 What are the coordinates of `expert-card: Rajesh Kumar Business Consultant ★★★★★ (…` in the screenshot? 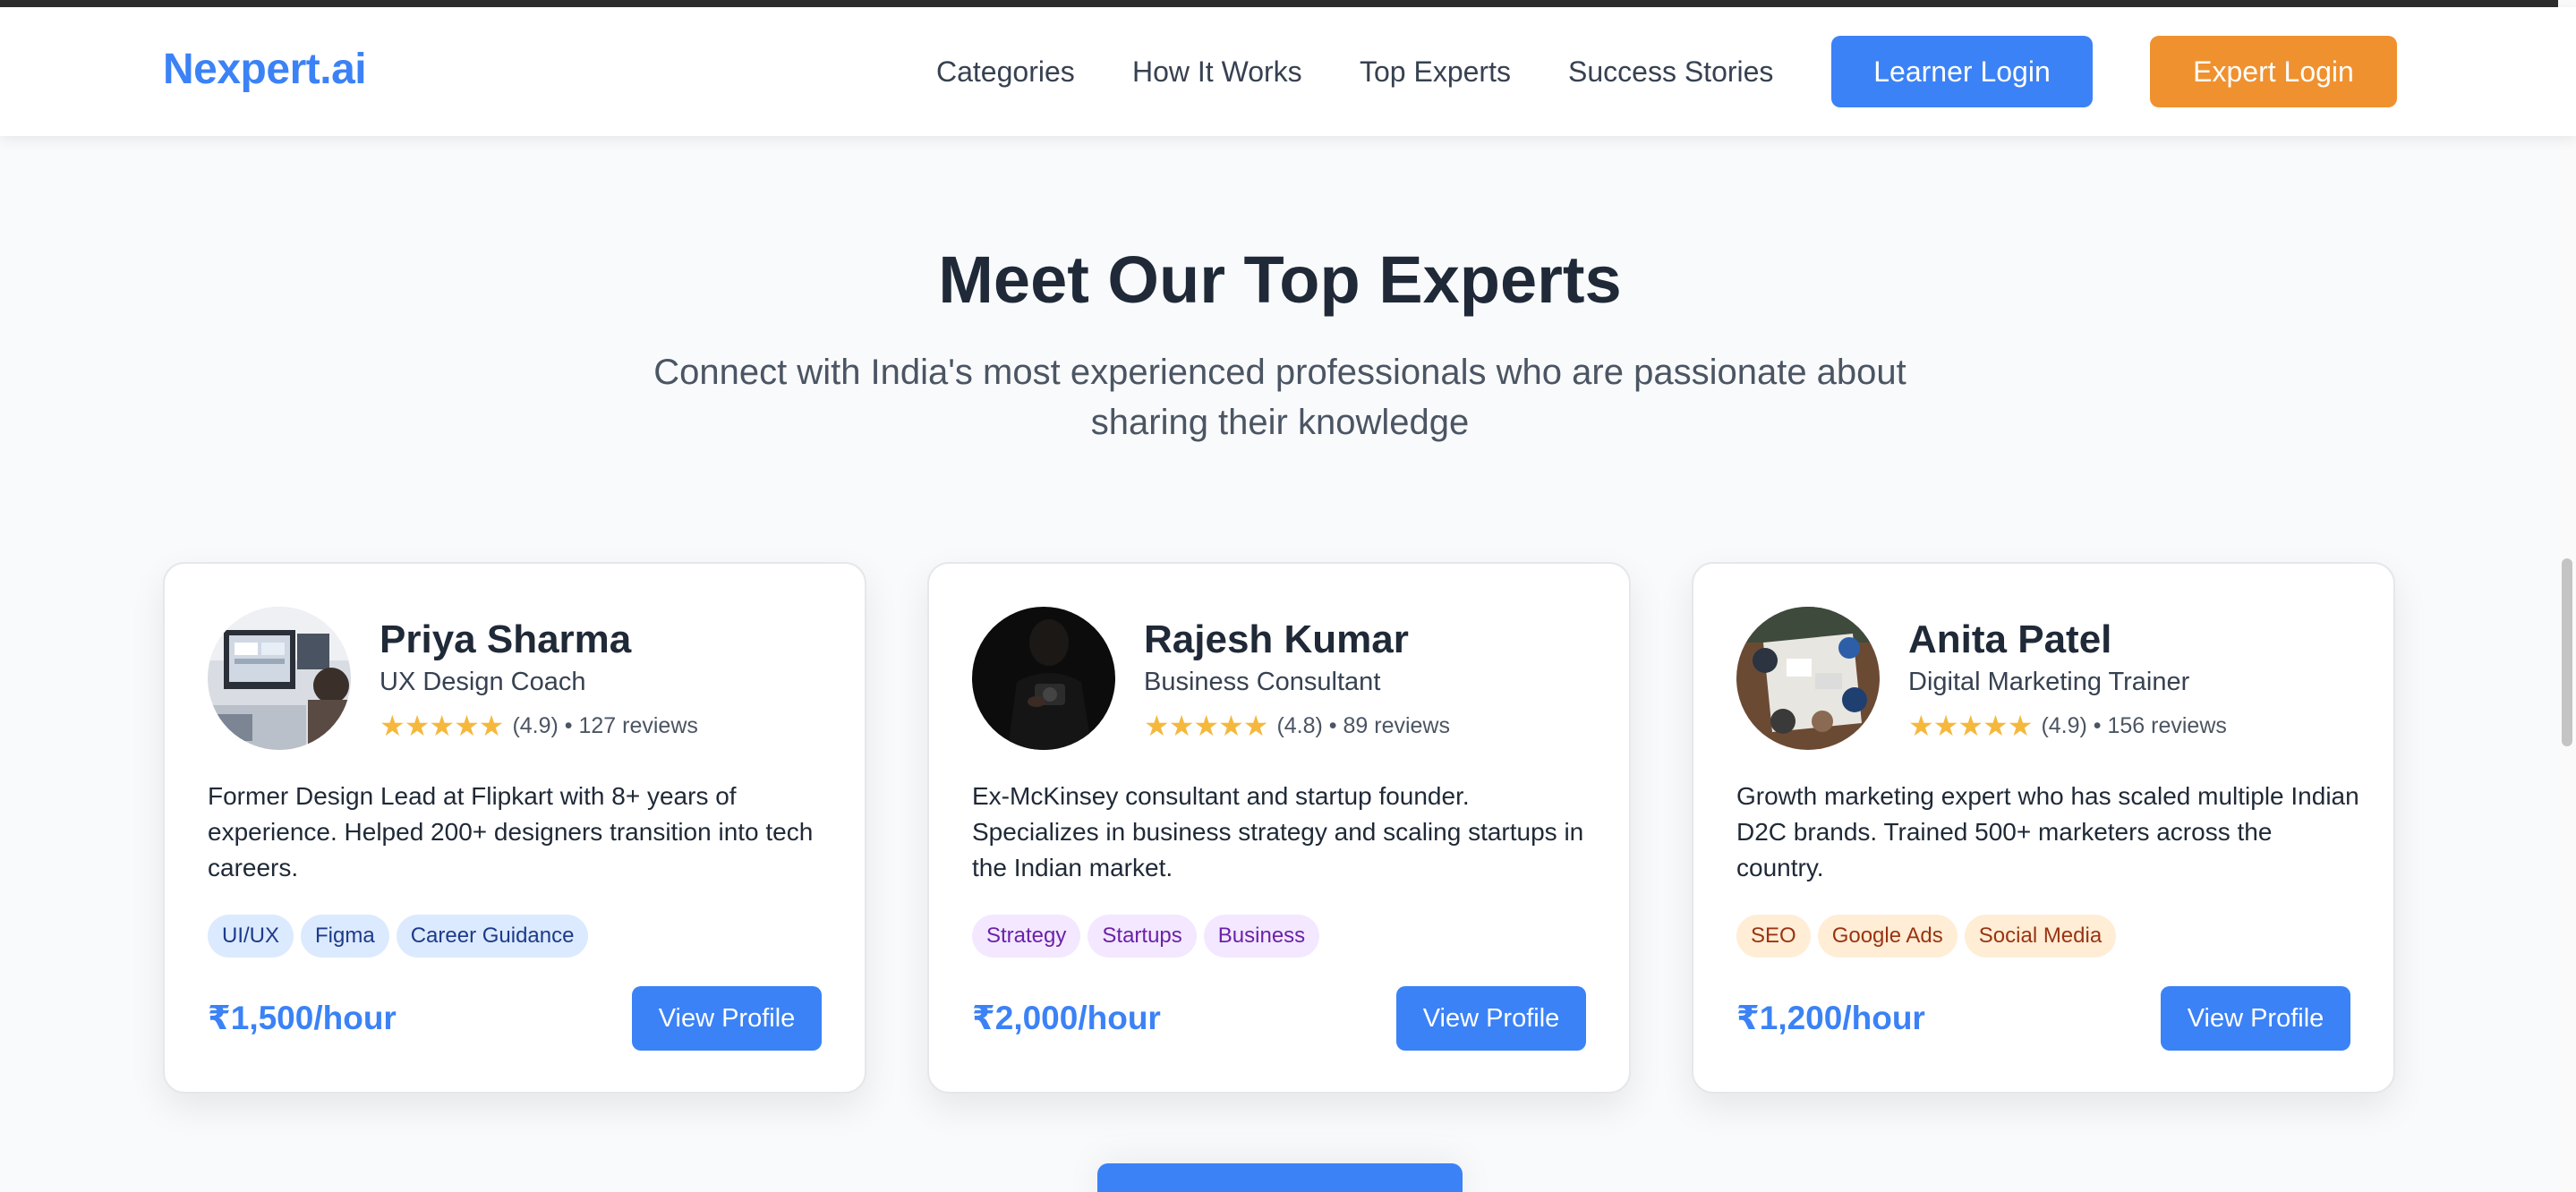 It's located at (1279, 828).